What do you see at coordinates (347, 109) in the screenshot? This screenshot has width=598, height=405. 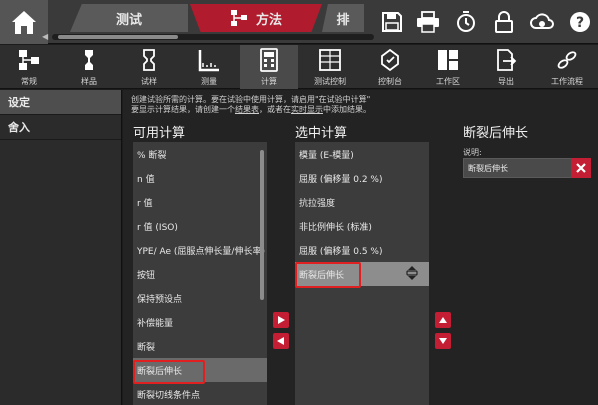 I see `description-text-c: 中添加结果。` at bounding box center [347, 109].